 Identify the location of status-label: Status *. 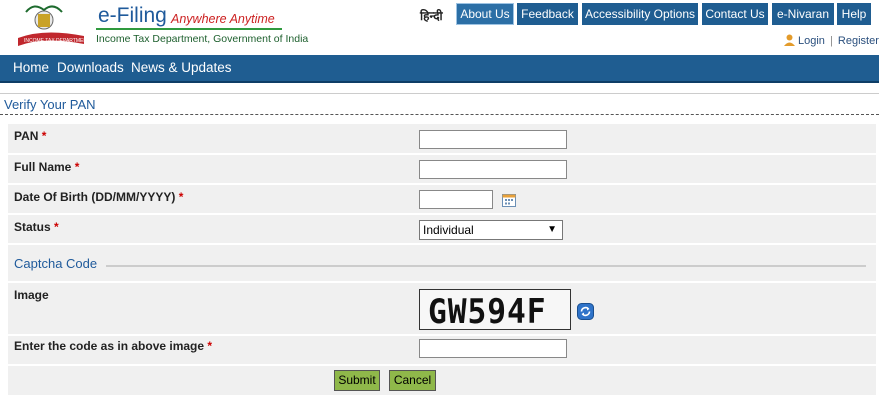
(36, 227).